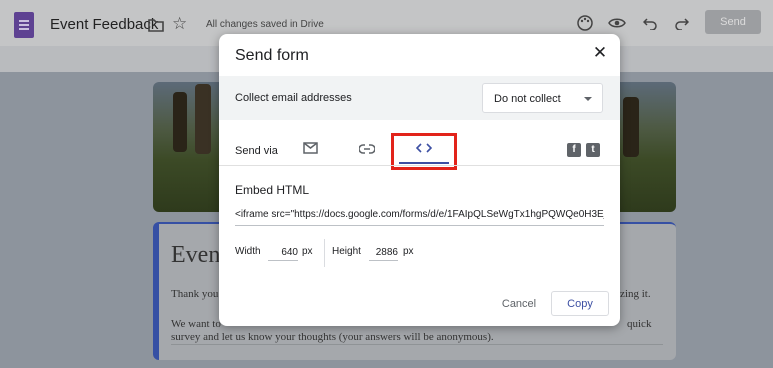  I want to click on form-description-line: quick, so click(639, 324).